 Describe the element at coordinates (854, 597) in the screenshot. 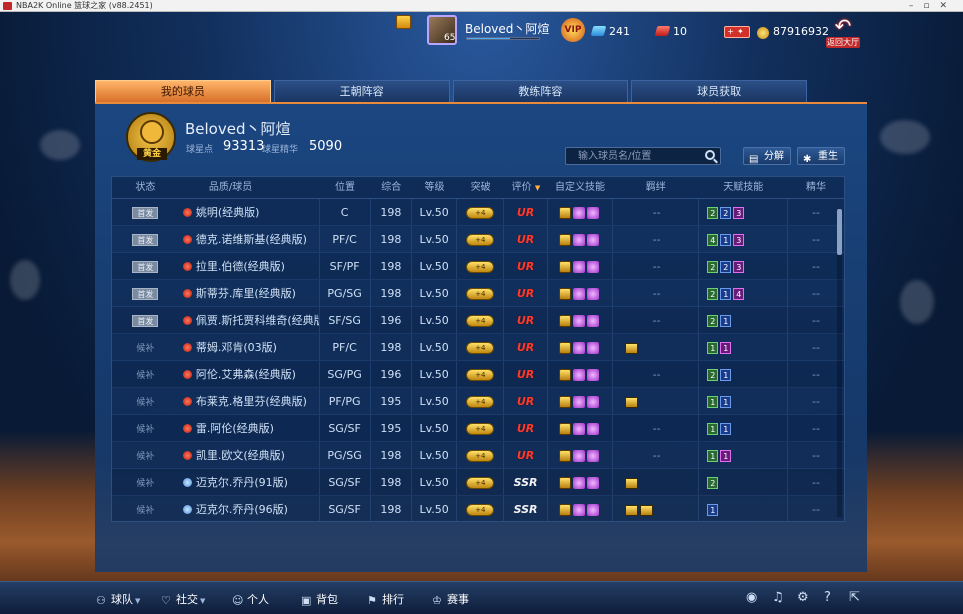

I see `exit-icon: ⇱` at that location.